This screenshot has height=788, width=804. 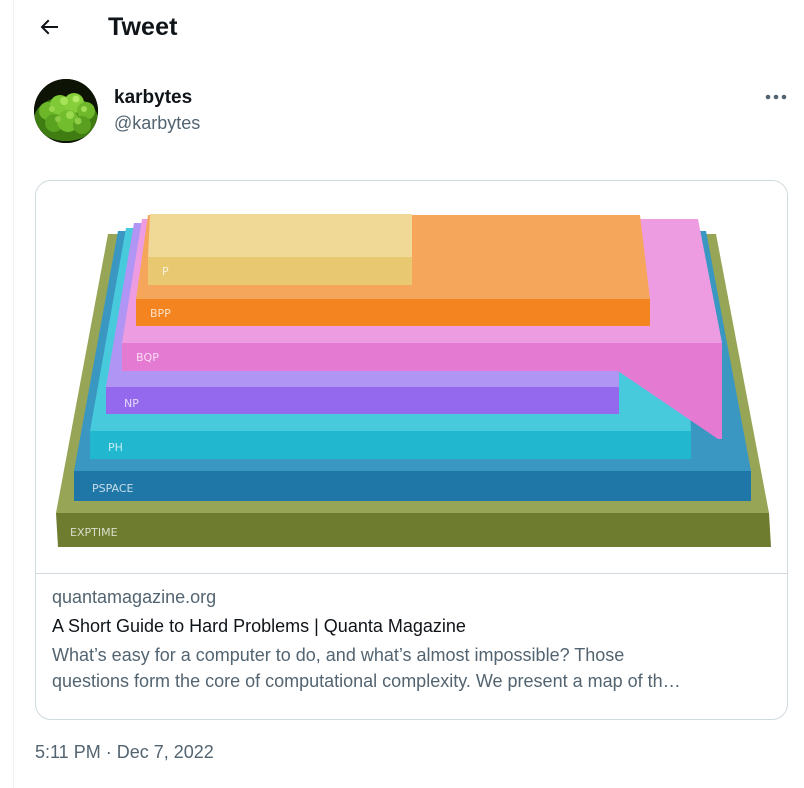 What do you see at coordinates (153, 98) in the screenshot?
I see `author-display-name: karbytes` at bounding box center [153, 98].